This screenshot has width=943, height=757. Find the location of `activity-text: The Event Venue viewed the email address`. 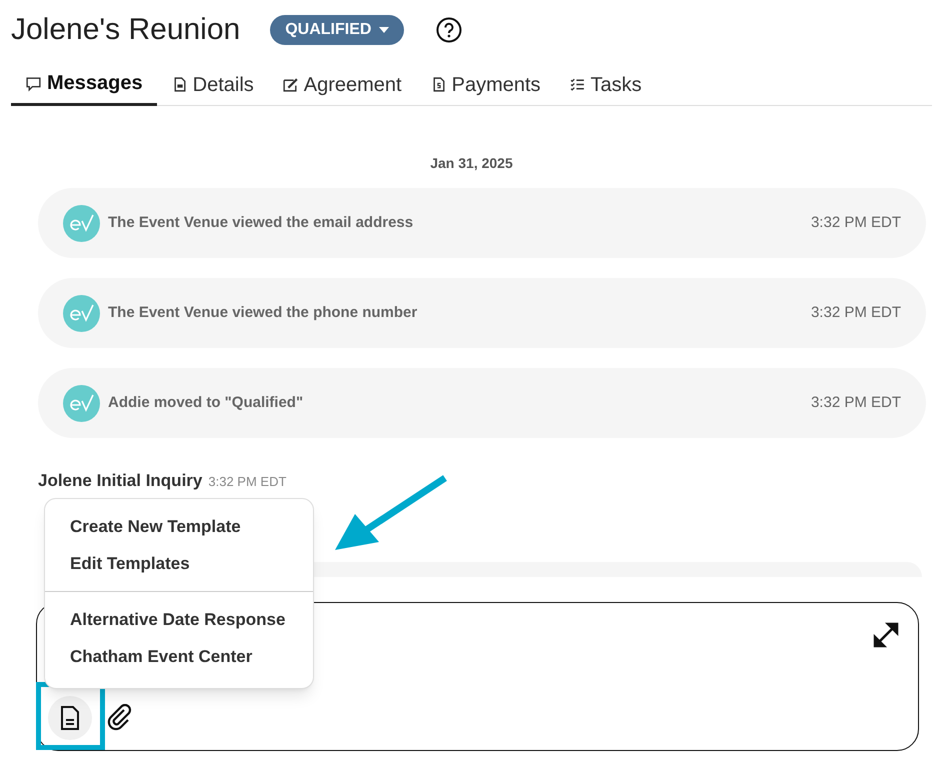

activity-text: The Event Venue viewed the email address is located at coordinates (261, 222).